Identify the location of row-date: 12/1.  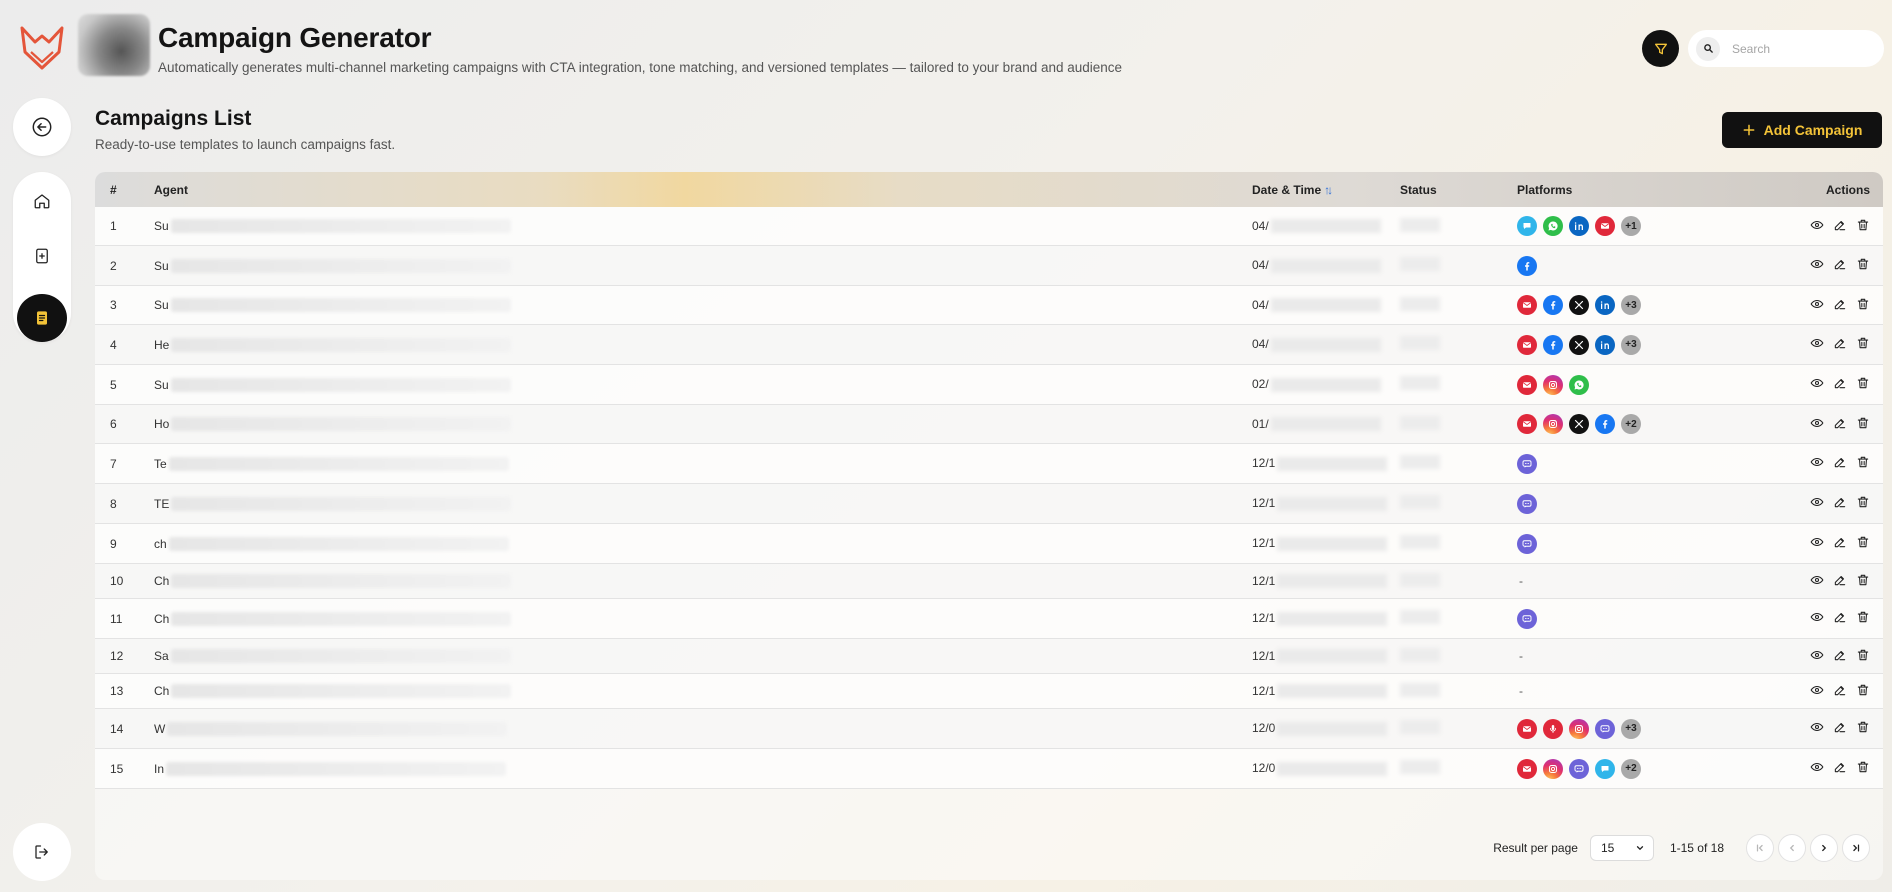
(1264, 580).